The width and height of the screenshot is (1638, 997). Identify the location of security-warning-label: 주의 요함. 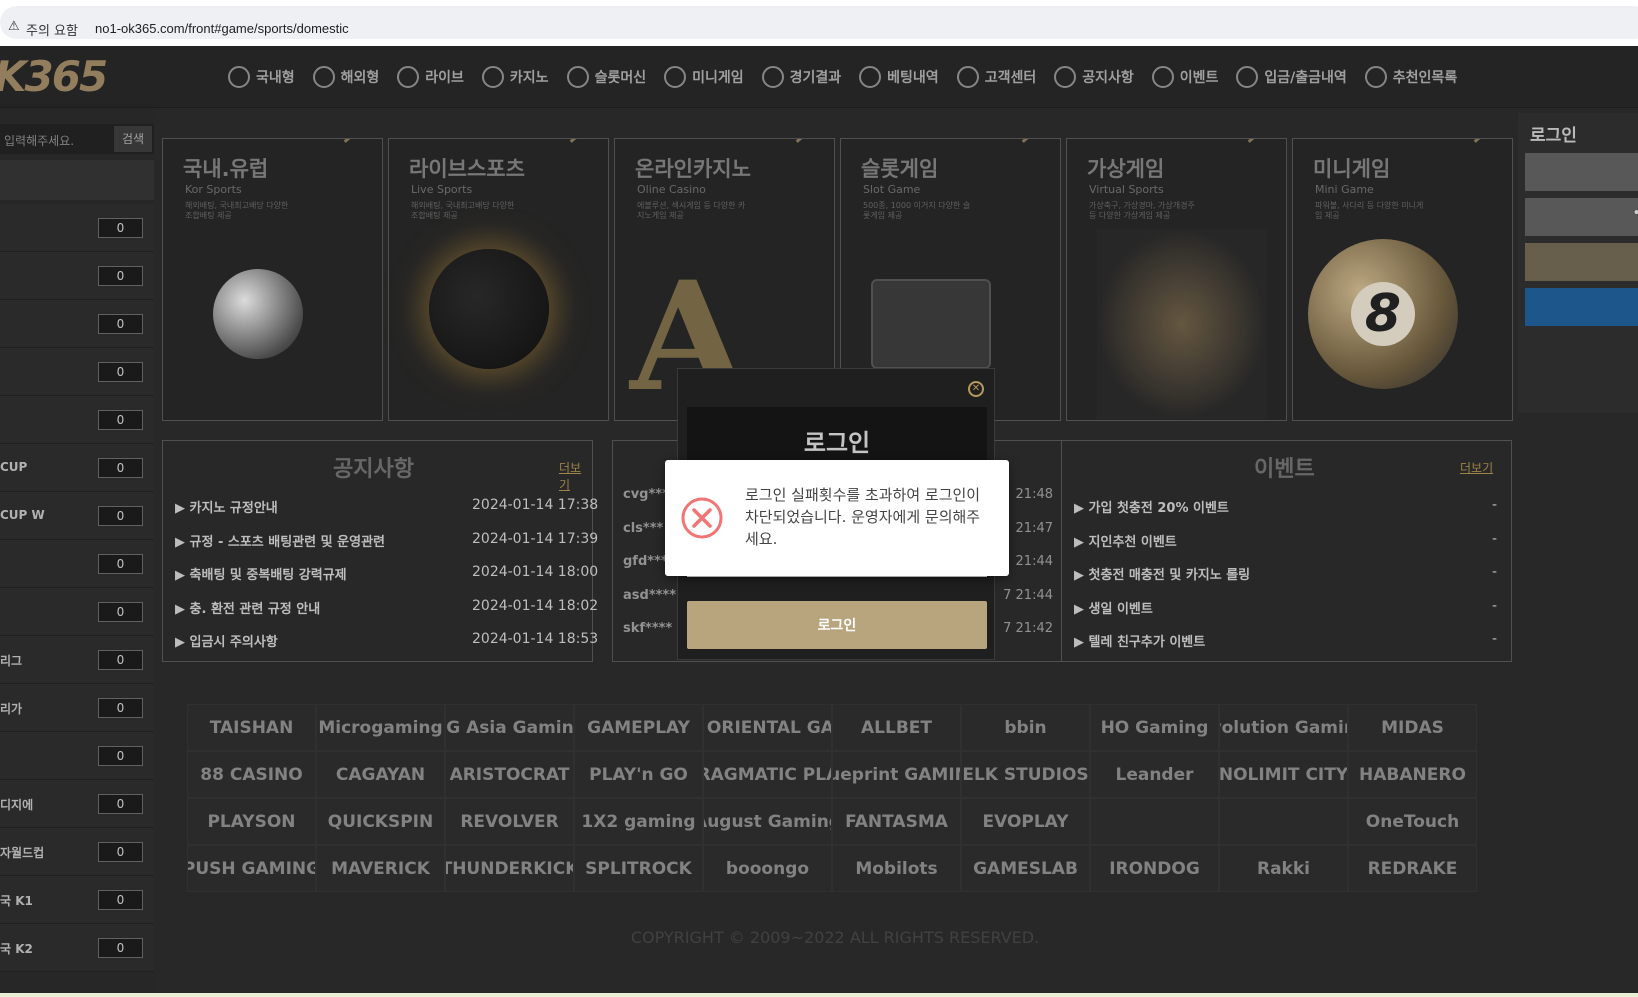
(52, 29).